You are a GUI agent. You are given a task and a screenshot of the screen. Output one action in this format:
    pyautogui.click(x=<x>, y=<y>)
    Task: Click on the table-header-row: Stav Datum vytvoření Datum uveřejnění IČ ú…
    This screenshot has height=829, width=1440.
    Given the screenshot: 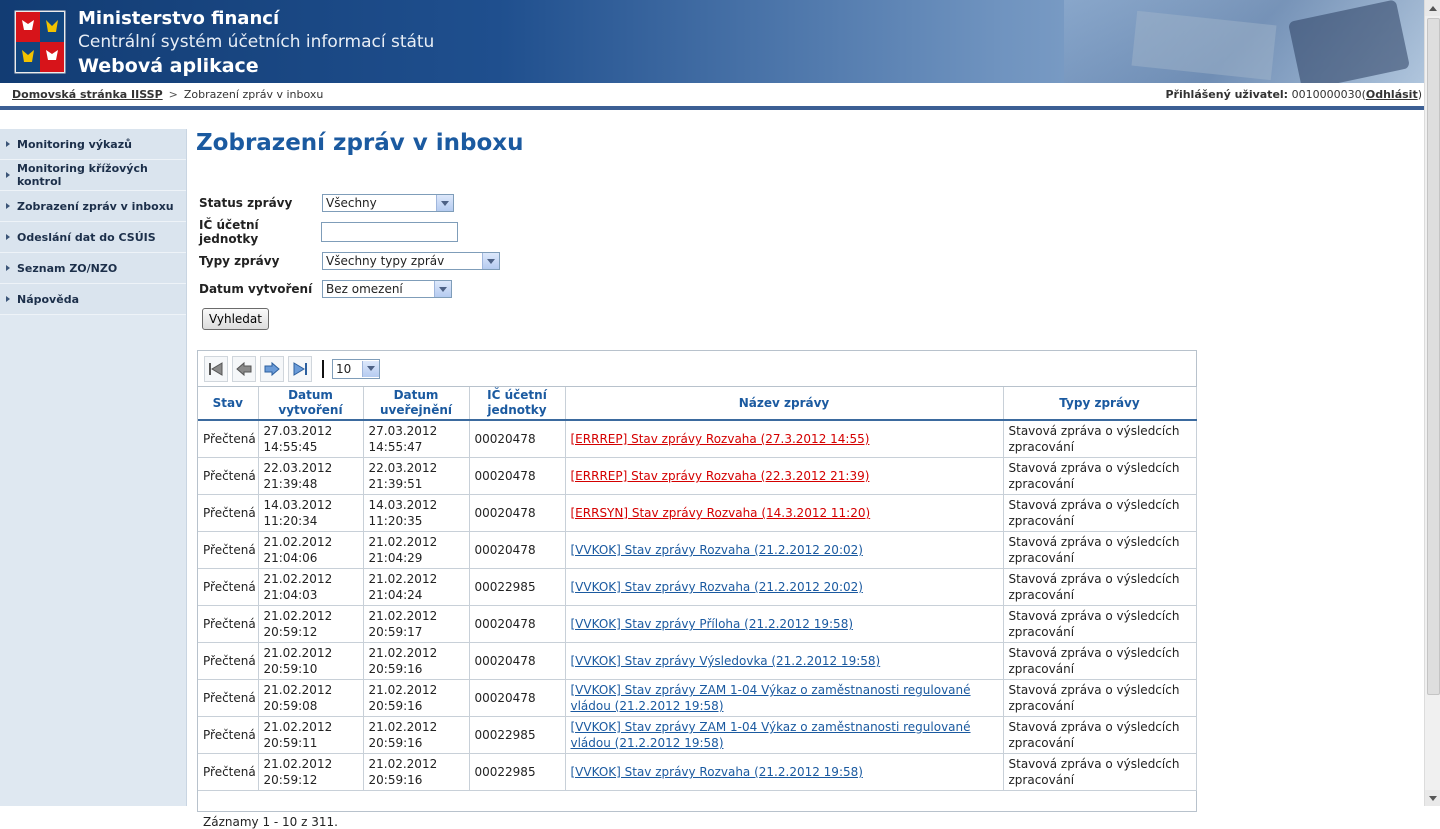 What is the action you would take?
    pyautogui.click(x=697, y=404)
    